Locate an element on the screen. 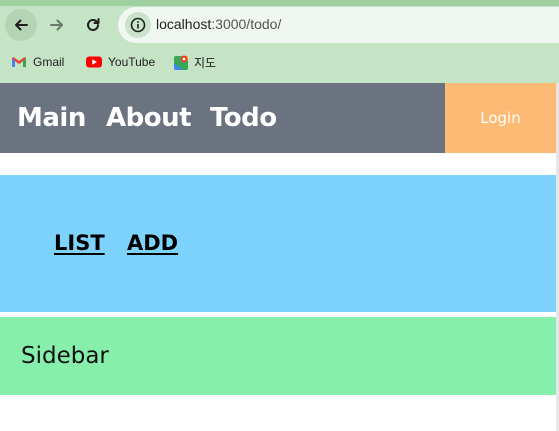 The width and height of the screenshot is (559, 431). back-arrow-icon is located at coordinates (21, 25).